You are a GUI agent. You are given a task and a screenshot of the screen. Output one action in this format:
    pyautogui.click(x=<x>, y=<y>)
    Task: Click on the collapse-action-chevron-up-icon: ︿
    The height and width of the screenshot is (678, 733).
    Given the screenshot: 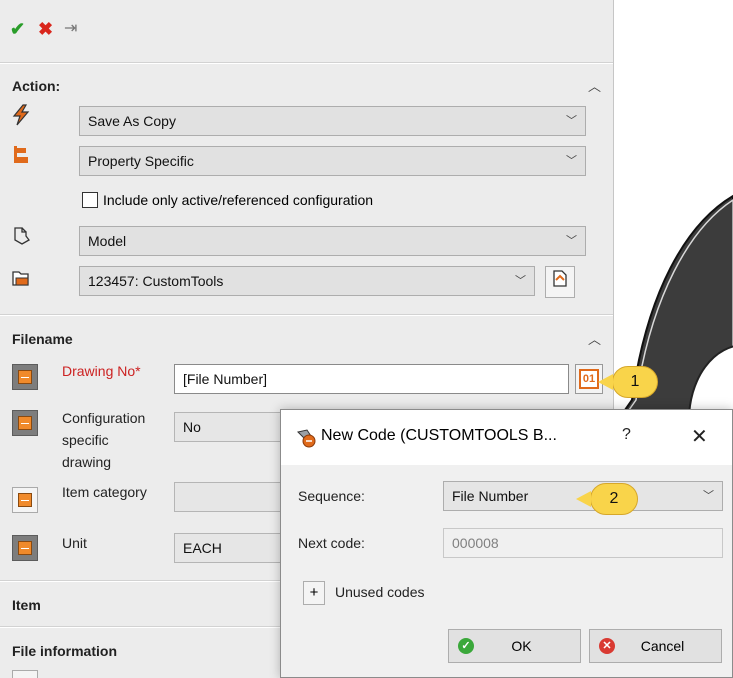 What is the action you would take?
    pyautogui.click(x=594, y=85)
    